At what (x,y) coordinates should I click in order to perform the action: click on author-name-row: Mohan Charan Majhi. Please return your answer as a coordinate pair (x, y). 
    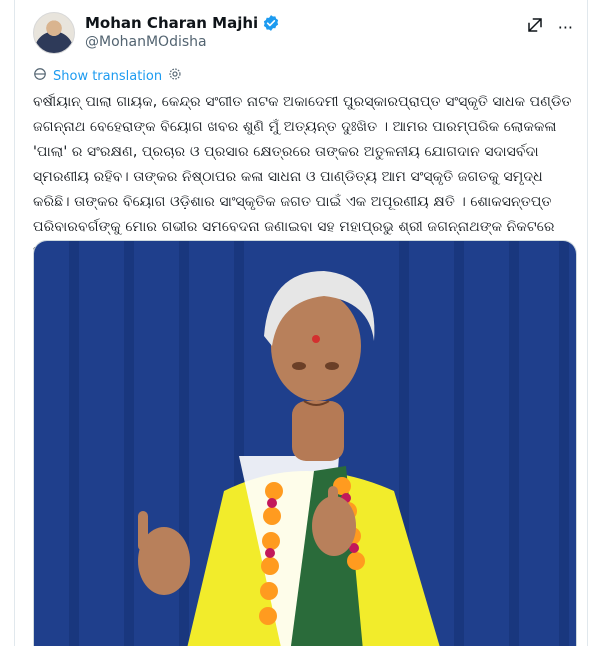
    Looking at the image, I should click on (182, 23).